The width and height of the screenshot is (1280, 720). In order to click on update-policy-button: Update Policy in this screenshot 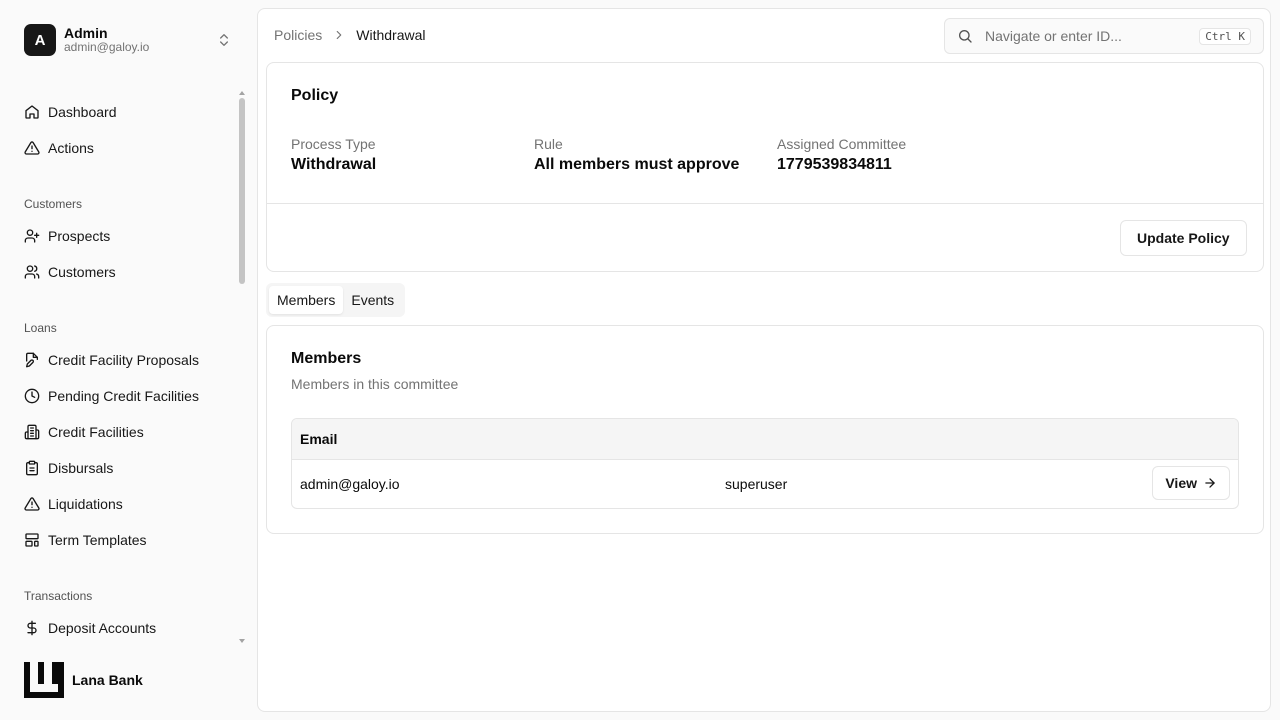, I will do `click(1183, 238)`.